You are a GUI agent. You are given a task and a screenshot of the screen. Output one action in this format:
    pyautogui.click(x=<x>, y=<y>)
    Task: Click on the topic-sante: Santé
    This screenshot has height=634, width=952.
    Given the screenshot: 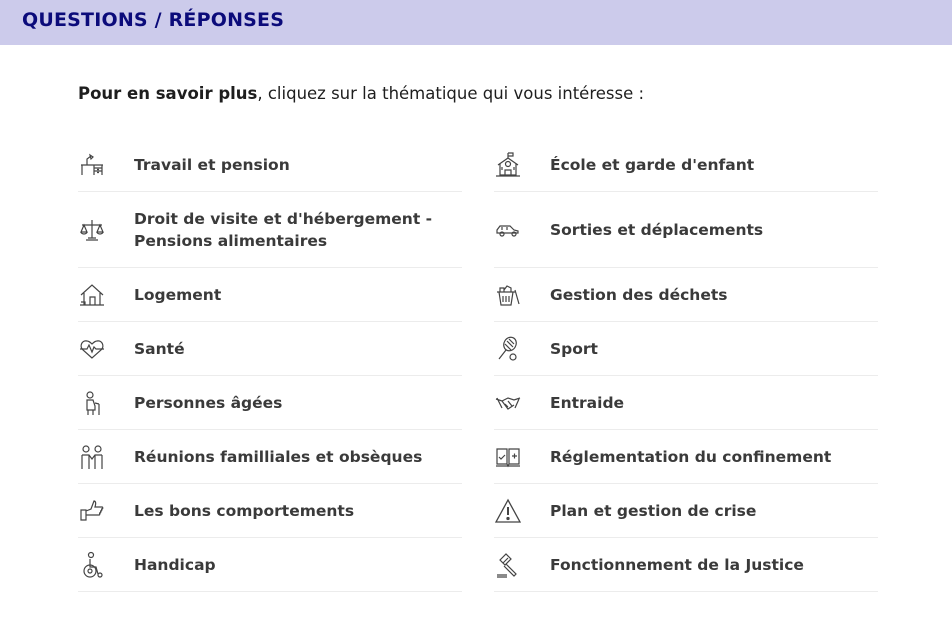 What is the action you would take?
    pyautogui.click(x=270, y=349)
    